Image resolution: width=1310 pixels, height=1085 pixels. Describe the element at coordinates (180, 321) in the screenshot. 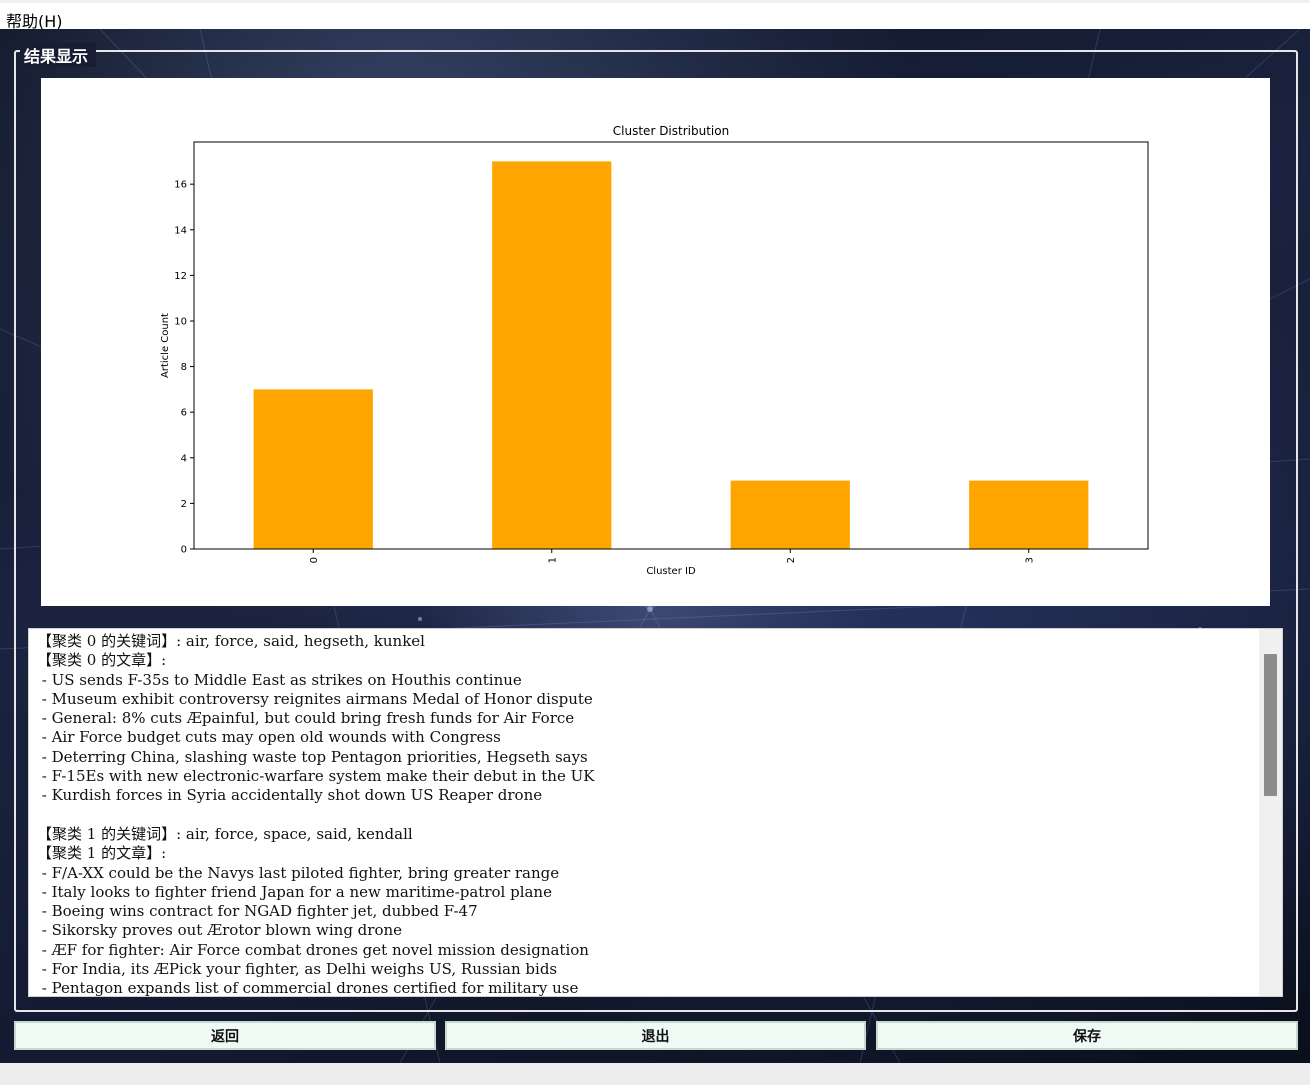

I see `y-tick-label: 10` at that location.